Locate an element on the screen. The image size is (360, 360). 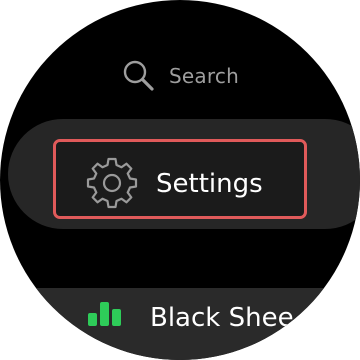
gear-icon is located at coordinates (112, 183).